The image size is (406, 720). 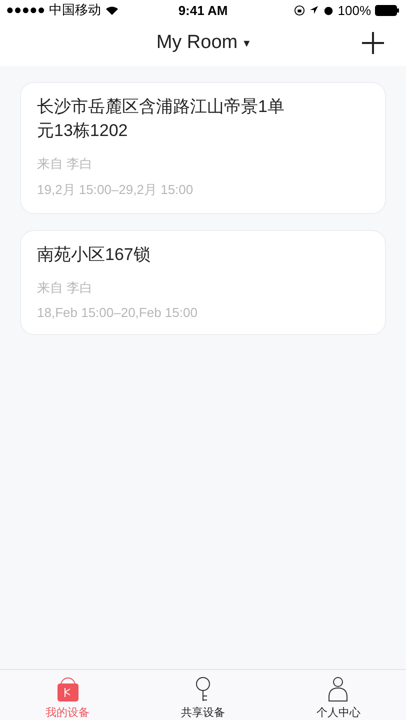 I want to click on wifi-icon, so click(x=111, y=10).